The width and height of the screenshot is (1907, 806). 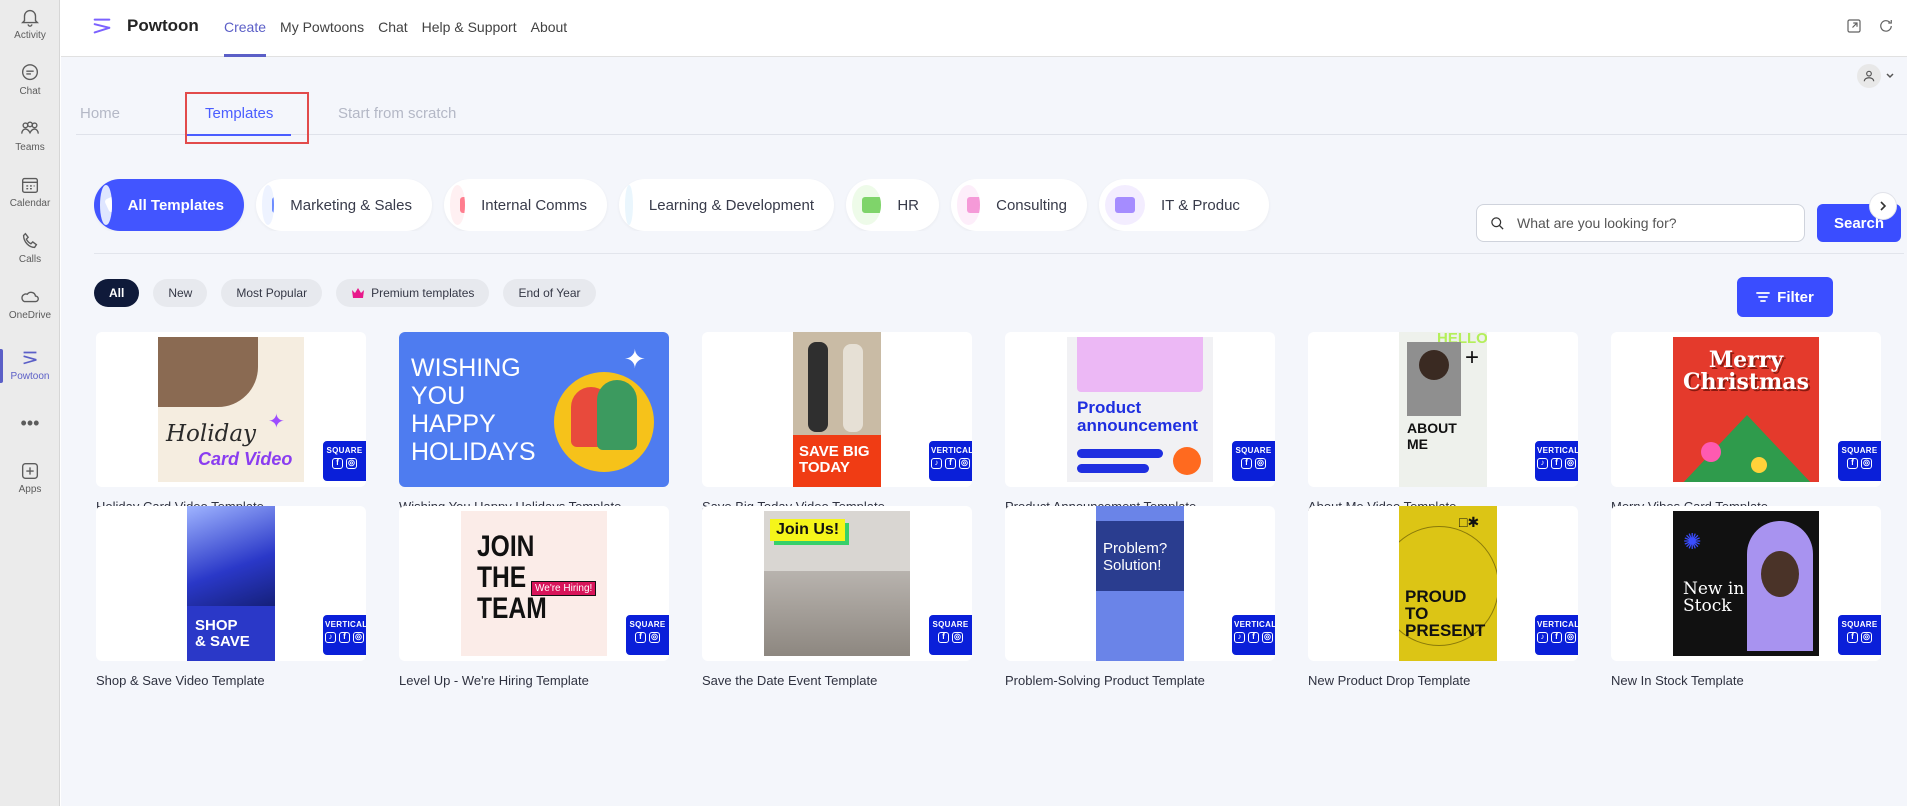 I want to click on template-thumbnail: SAVE BIG TODAY VERTICAL ♪ f ◎, so click(x=837, y=409).